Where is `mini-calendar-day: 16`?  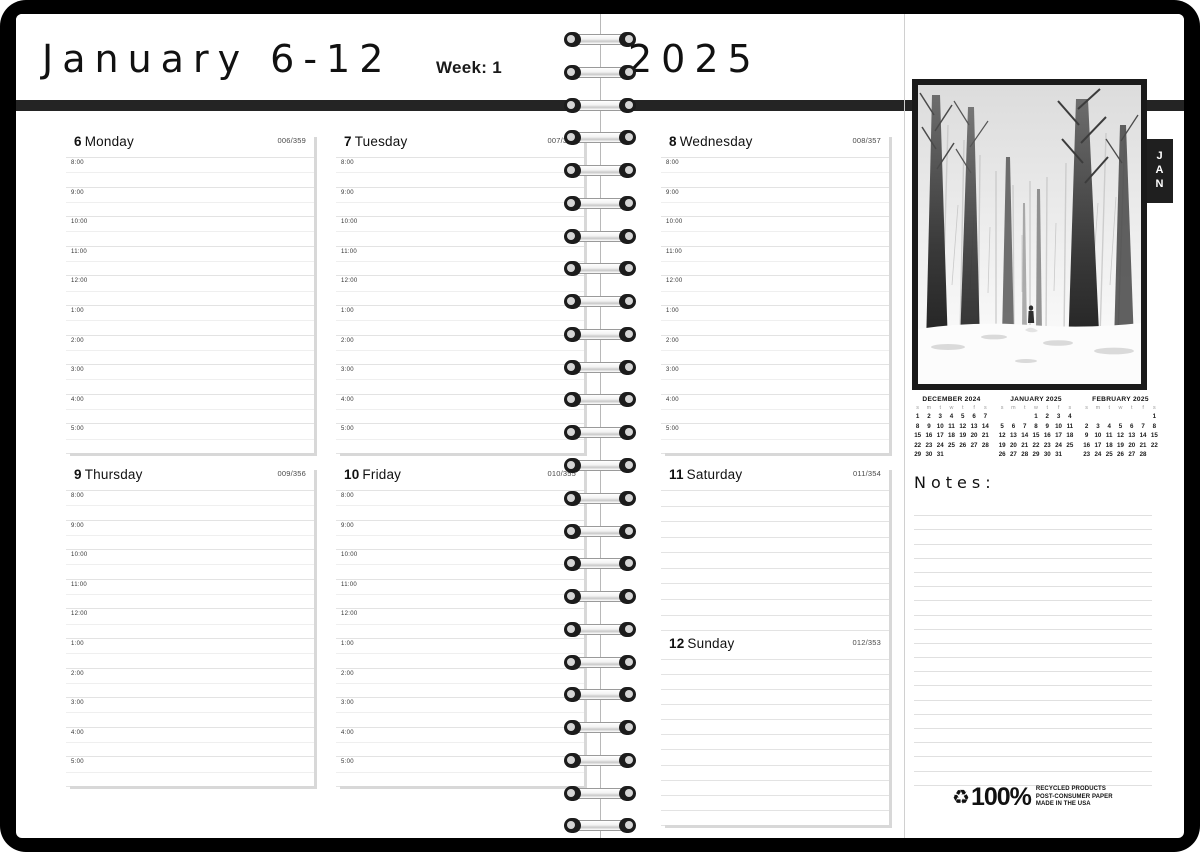
mini-calendar-day: 16 is located at coordinates (928, 436).